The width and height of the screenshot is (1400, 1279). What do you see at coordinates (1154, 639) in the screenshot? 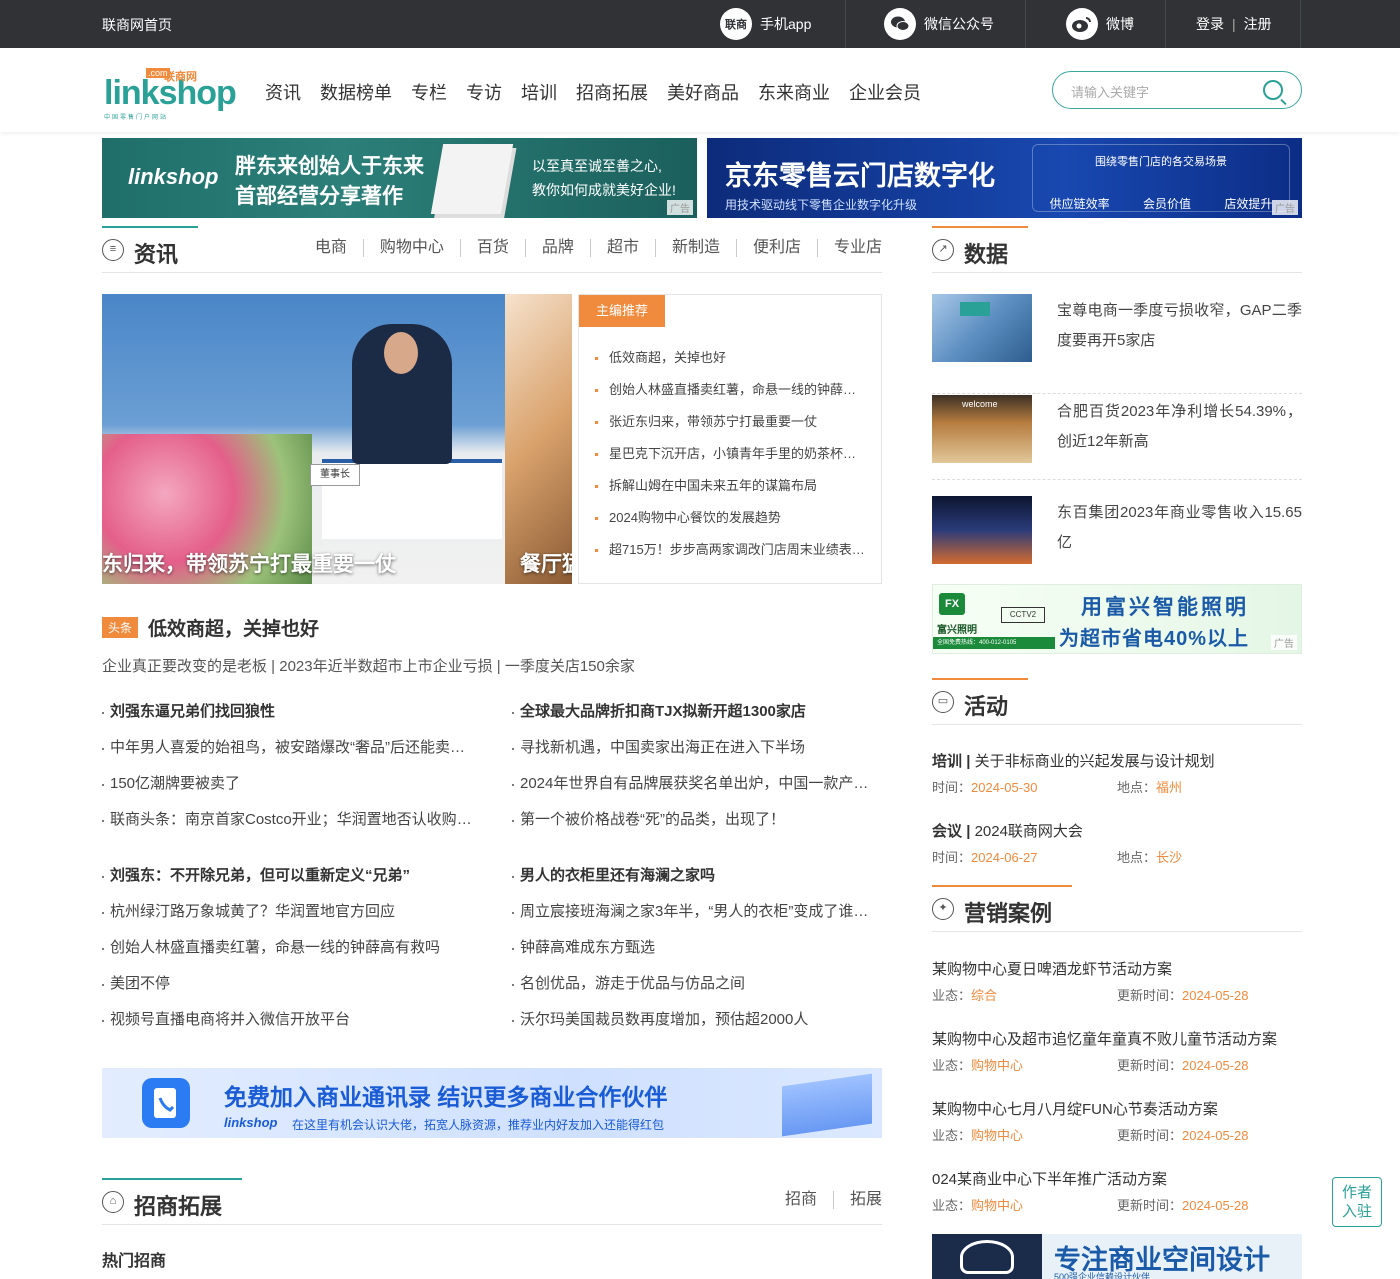
I see `ad-text: 为超市省电40%以上` at bounding box center [1154, 639].